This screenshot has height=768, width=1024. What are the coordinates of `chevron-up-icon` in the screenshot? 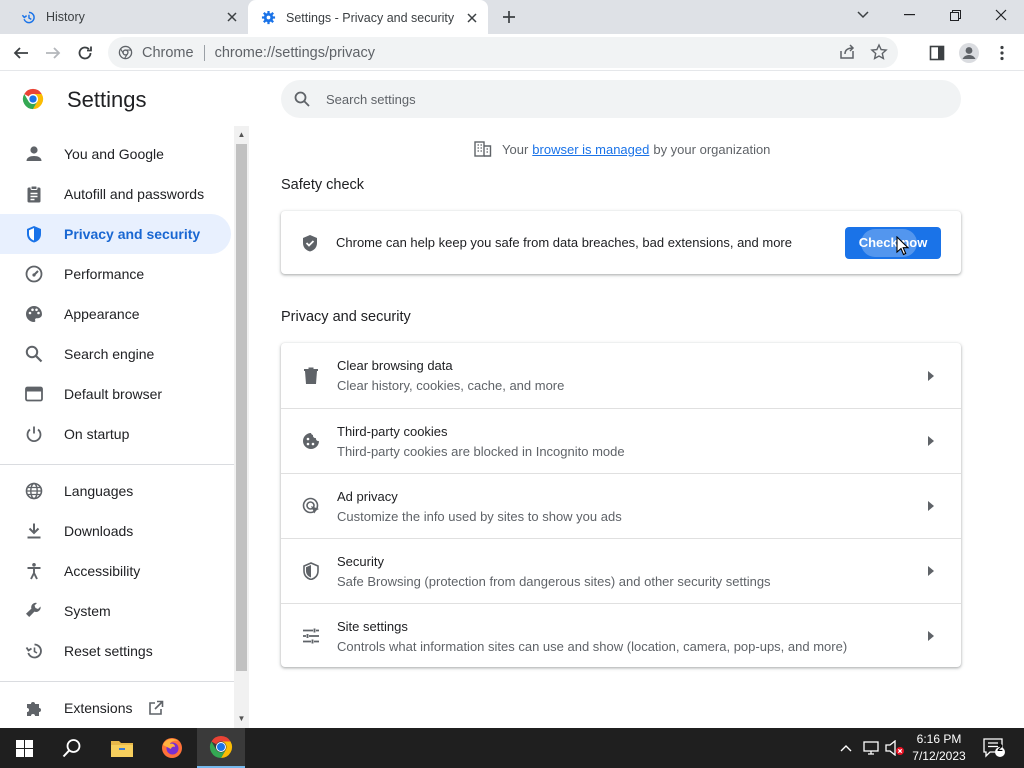 It's located at (846, 748).